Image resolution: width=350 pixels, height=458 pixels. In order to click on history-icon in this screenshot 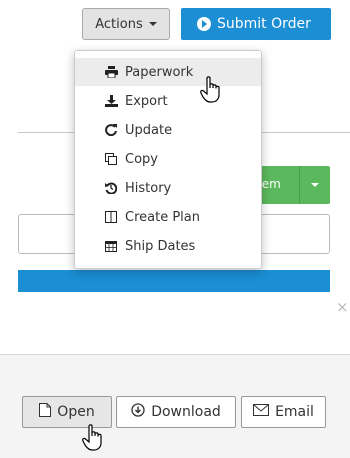, I will do `click(111, 188)`.